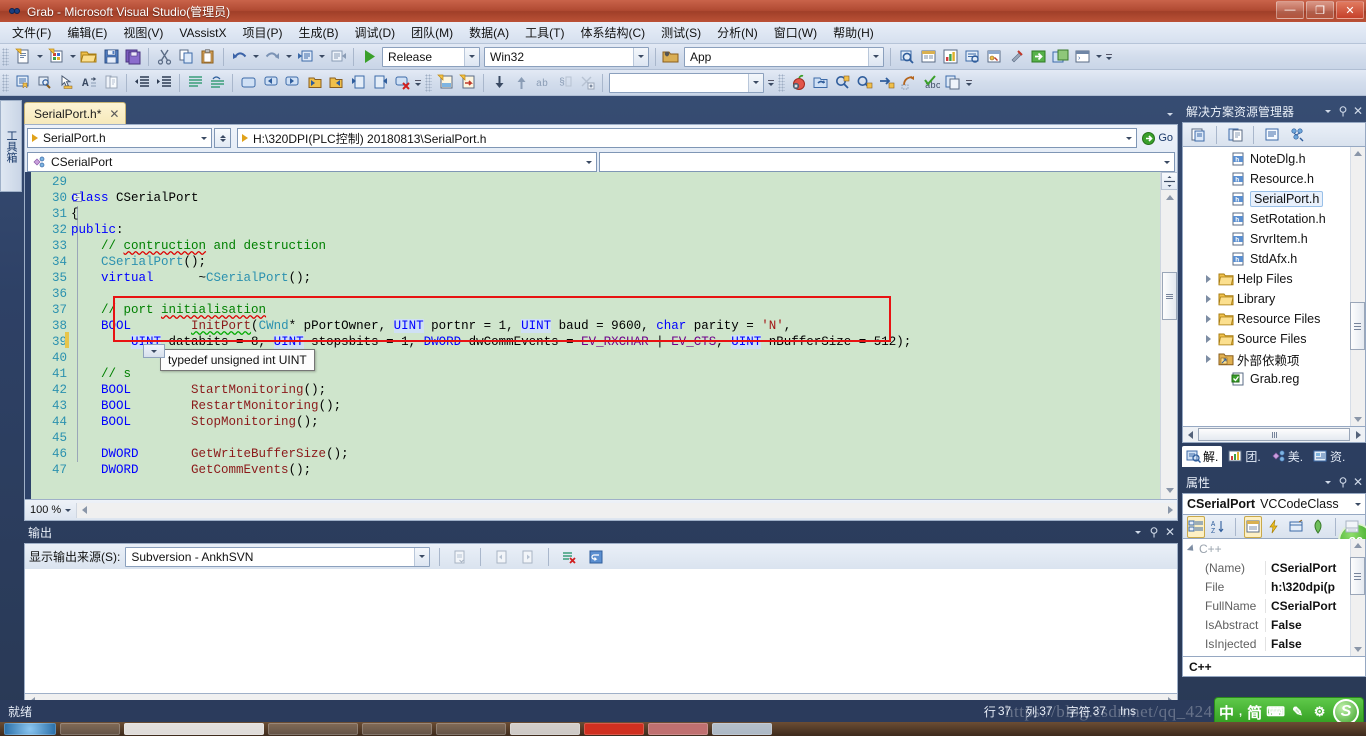 The height and width of the screenshot is (736, 1366). I want to click on solution-tree-item: h SrvrItem.h, so click(1274, 239).